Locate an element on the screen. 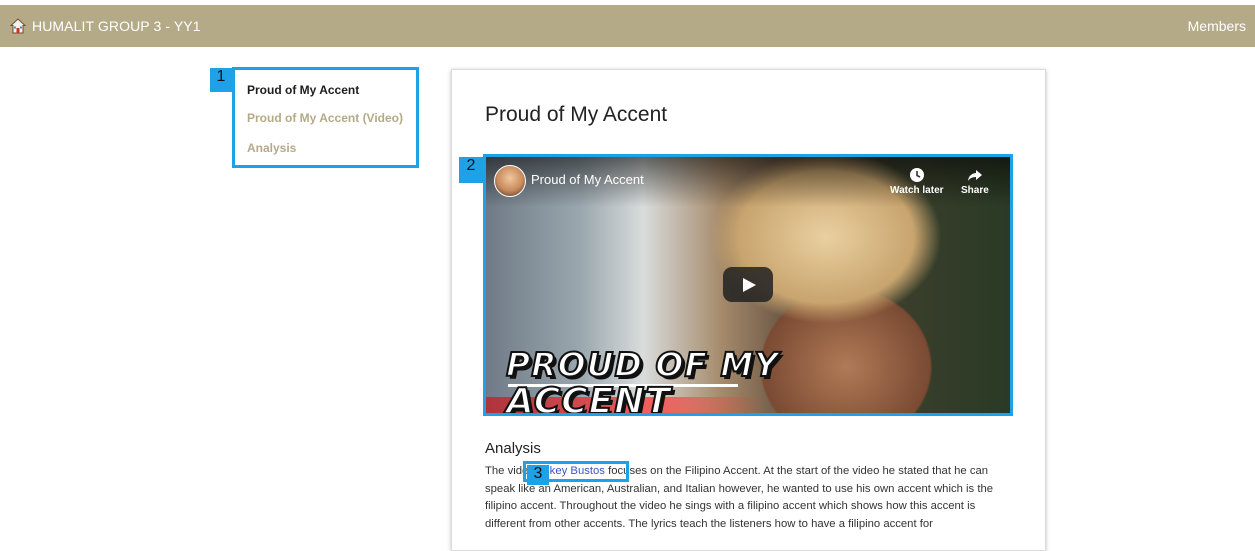  home-icon is located at coordinates (18, 26).